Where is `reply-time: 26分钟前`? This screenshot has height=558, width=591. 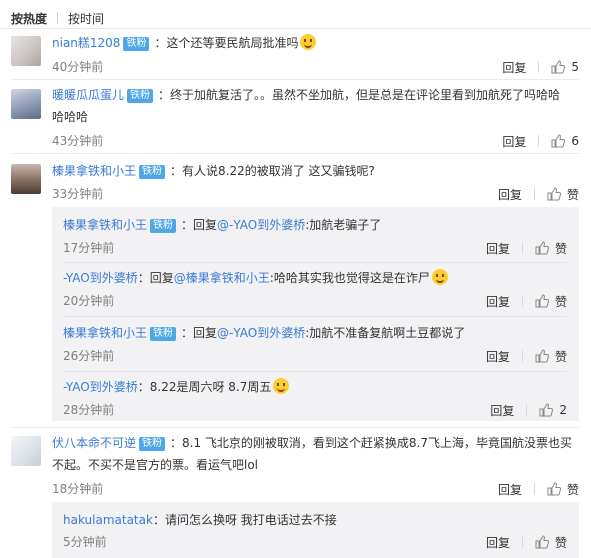
reply-time: 26分钟前 is located at coordinates (89, 356).